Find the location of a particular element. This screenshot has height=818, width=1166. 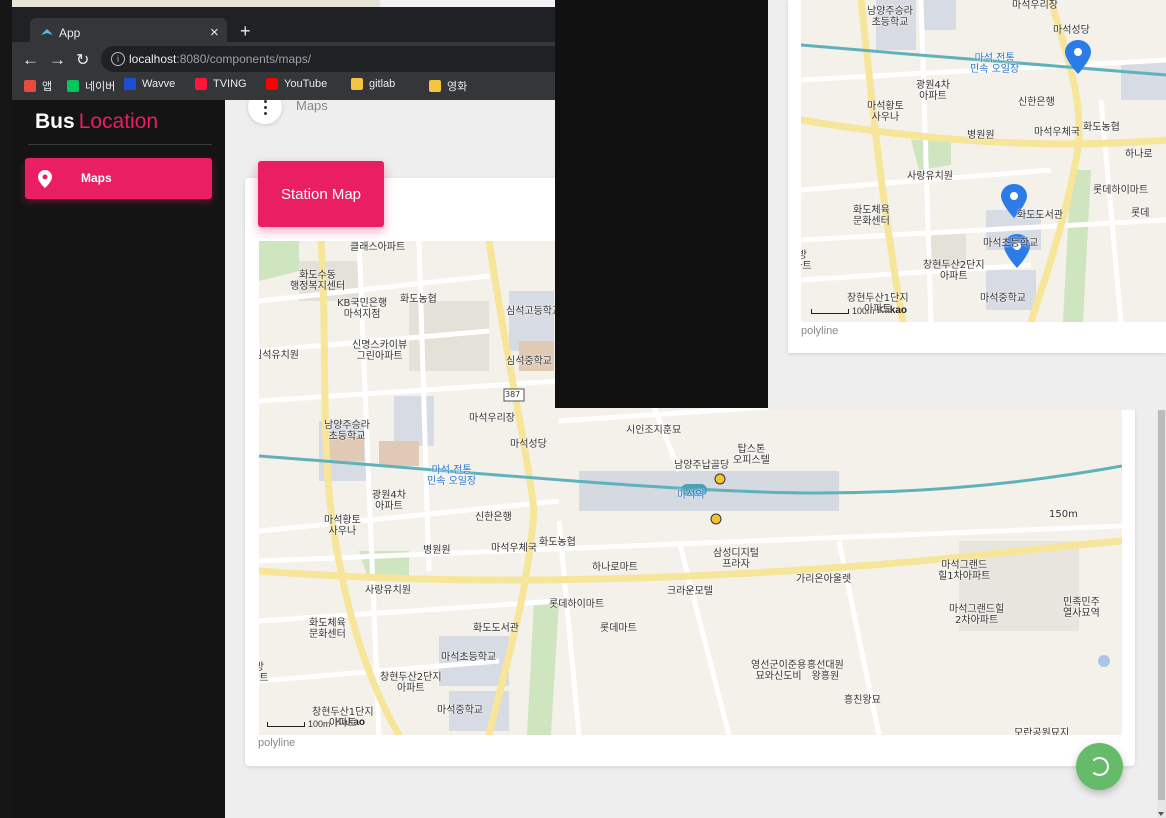

forward-arrow-icon: → is located at coordinates (57, 60).